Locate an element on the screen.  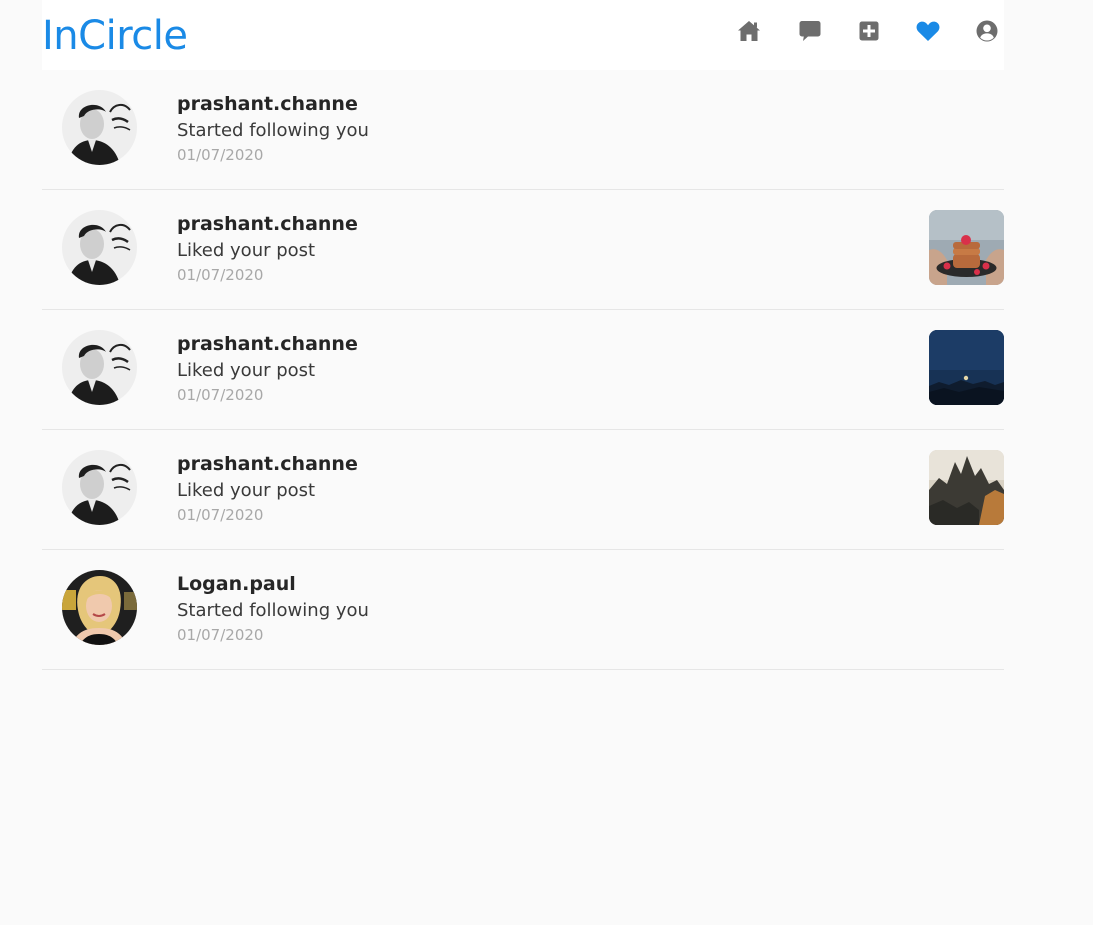
nav-icons is located at coordinates (870, 31).